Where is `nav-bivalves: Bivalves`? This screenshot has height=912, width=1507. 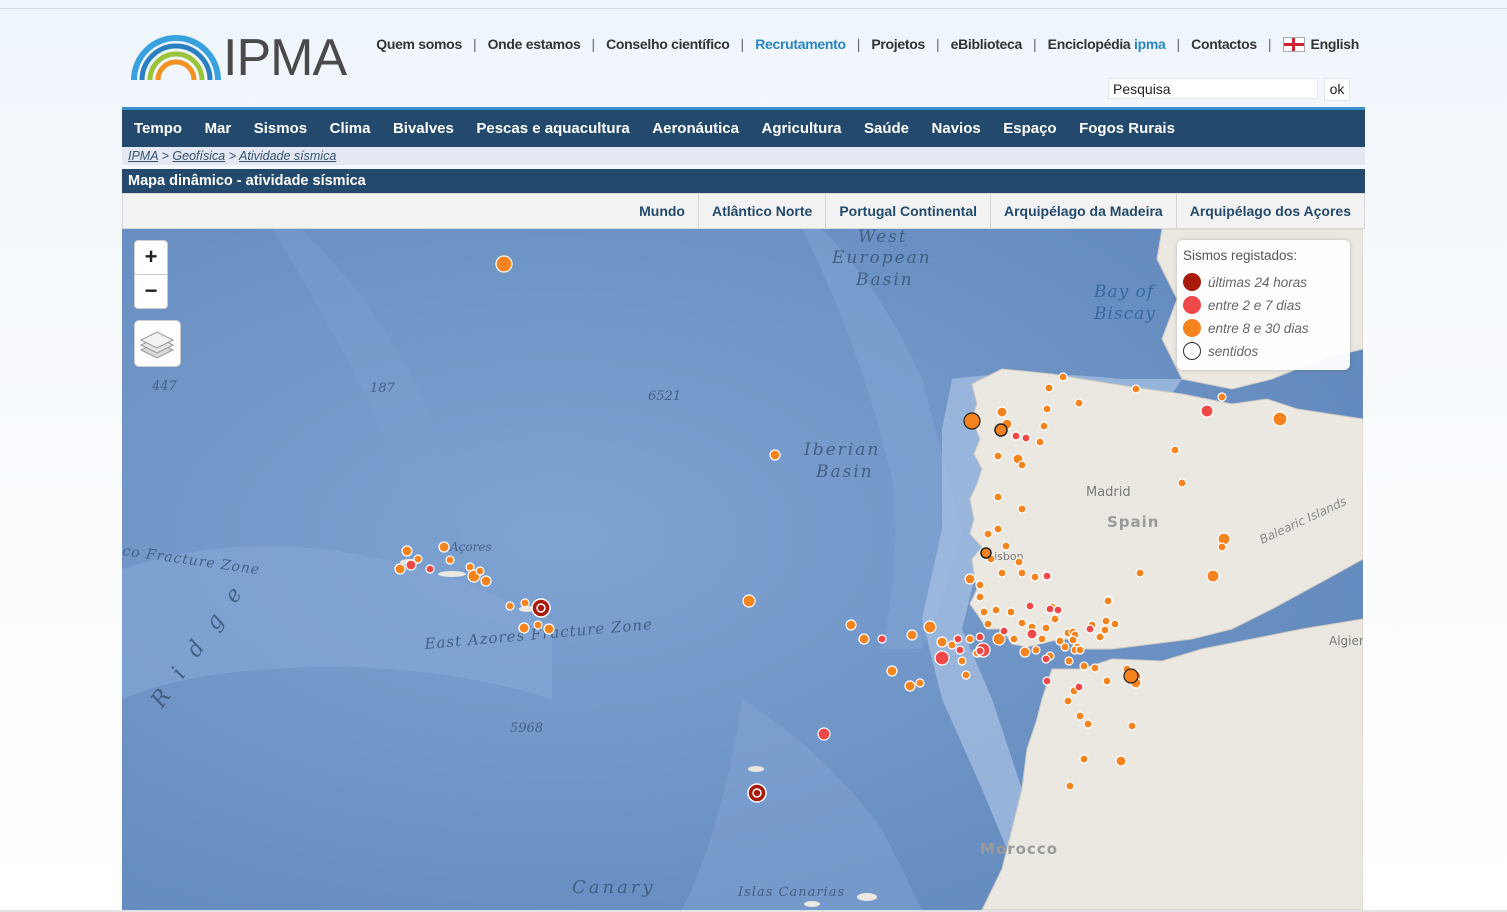 nav-bivalves: Bivalves is located at coordinates (423, 128).